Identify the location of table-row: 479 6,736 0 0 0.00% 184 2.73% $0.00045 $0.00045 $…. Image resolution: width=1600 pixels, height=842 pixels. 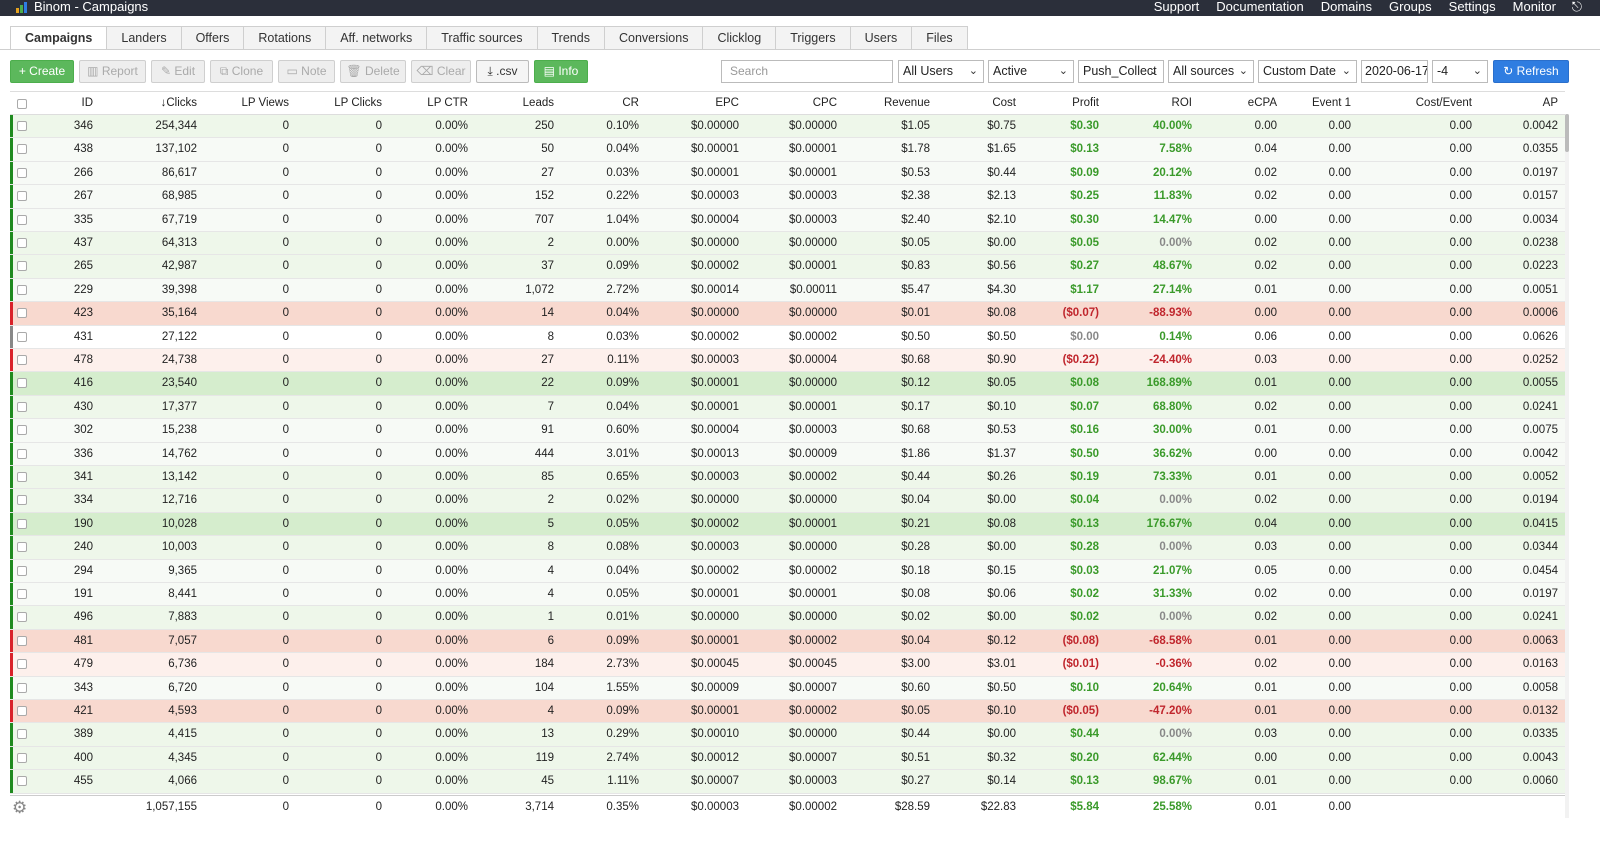
(787, 665).